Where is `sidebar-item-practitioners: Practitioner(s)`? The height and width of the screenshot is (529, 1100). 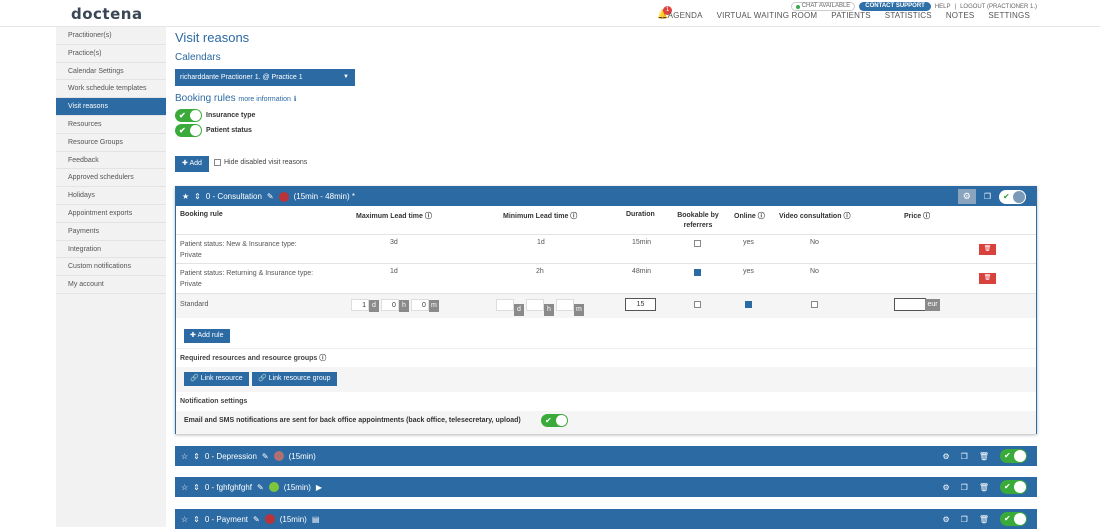
sidebar-item-practitioners: Practitioner(s) is located at coordinates (111, 36).